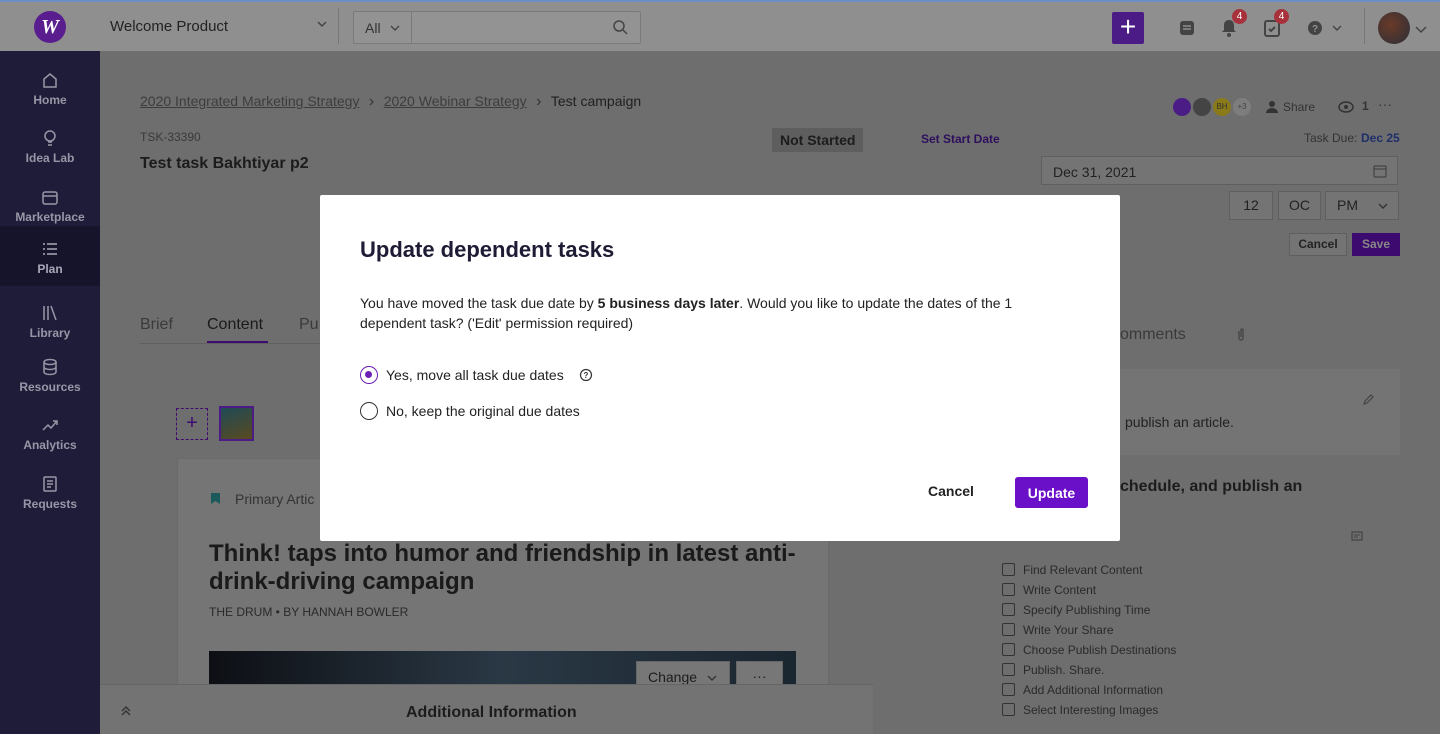 The height and width of the screenshot is (734, 1440). I want to click on chevrons-up-icon, so click(126, 711).